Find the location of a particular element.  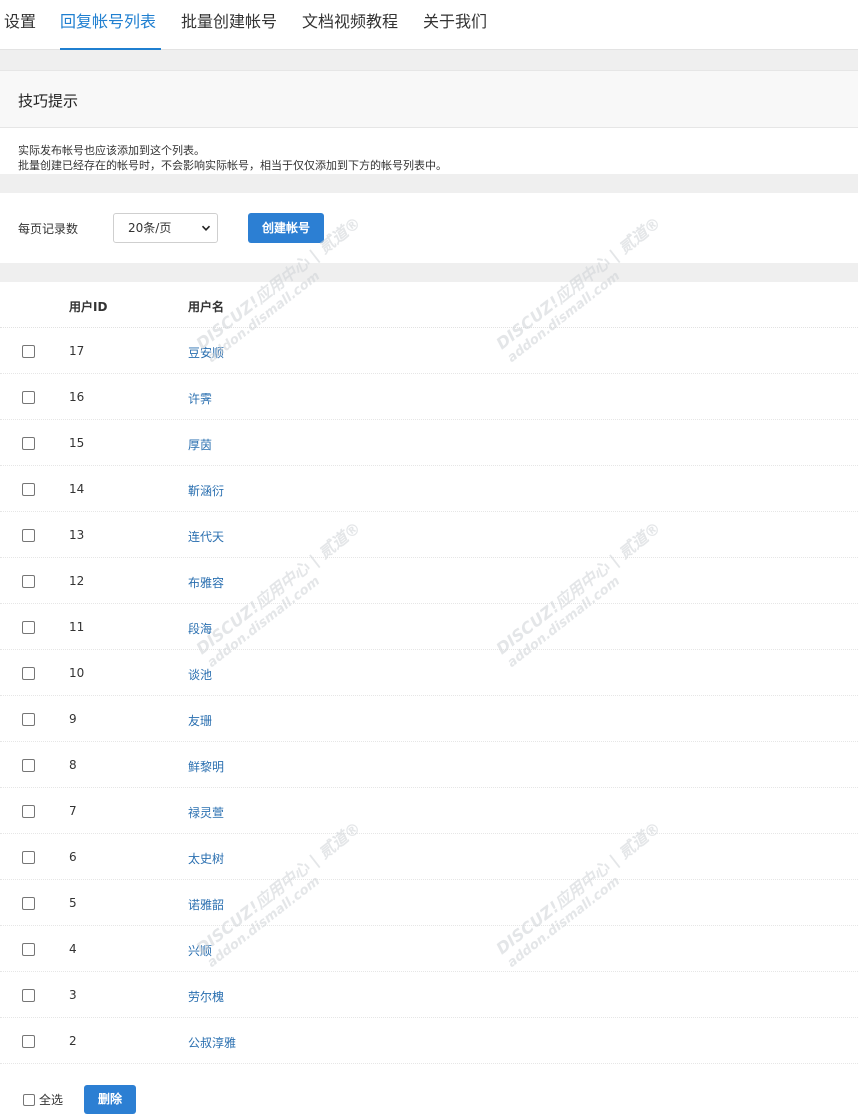

user-id-cell: 12 is located at coordinates (77, 581).